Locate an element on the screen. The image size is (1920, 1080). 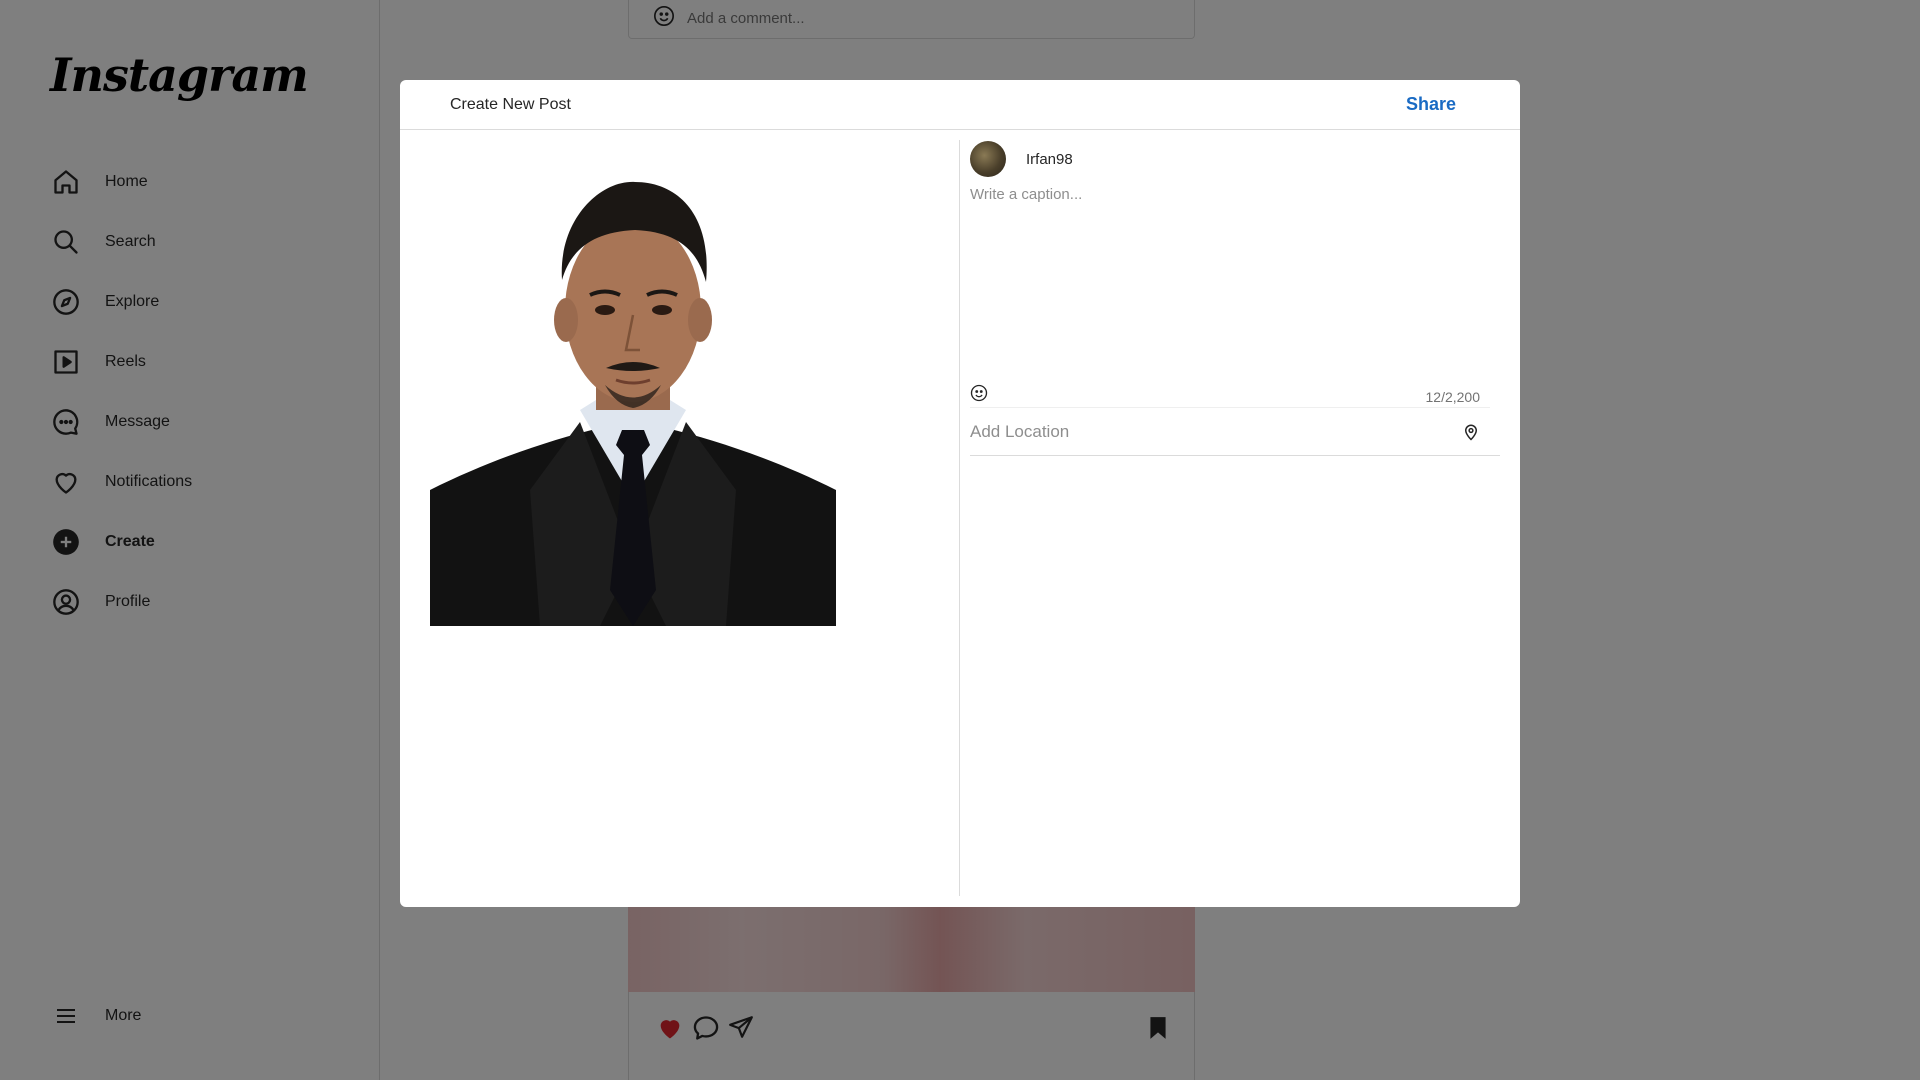
caption-input is located at coordinates (1230, 281).